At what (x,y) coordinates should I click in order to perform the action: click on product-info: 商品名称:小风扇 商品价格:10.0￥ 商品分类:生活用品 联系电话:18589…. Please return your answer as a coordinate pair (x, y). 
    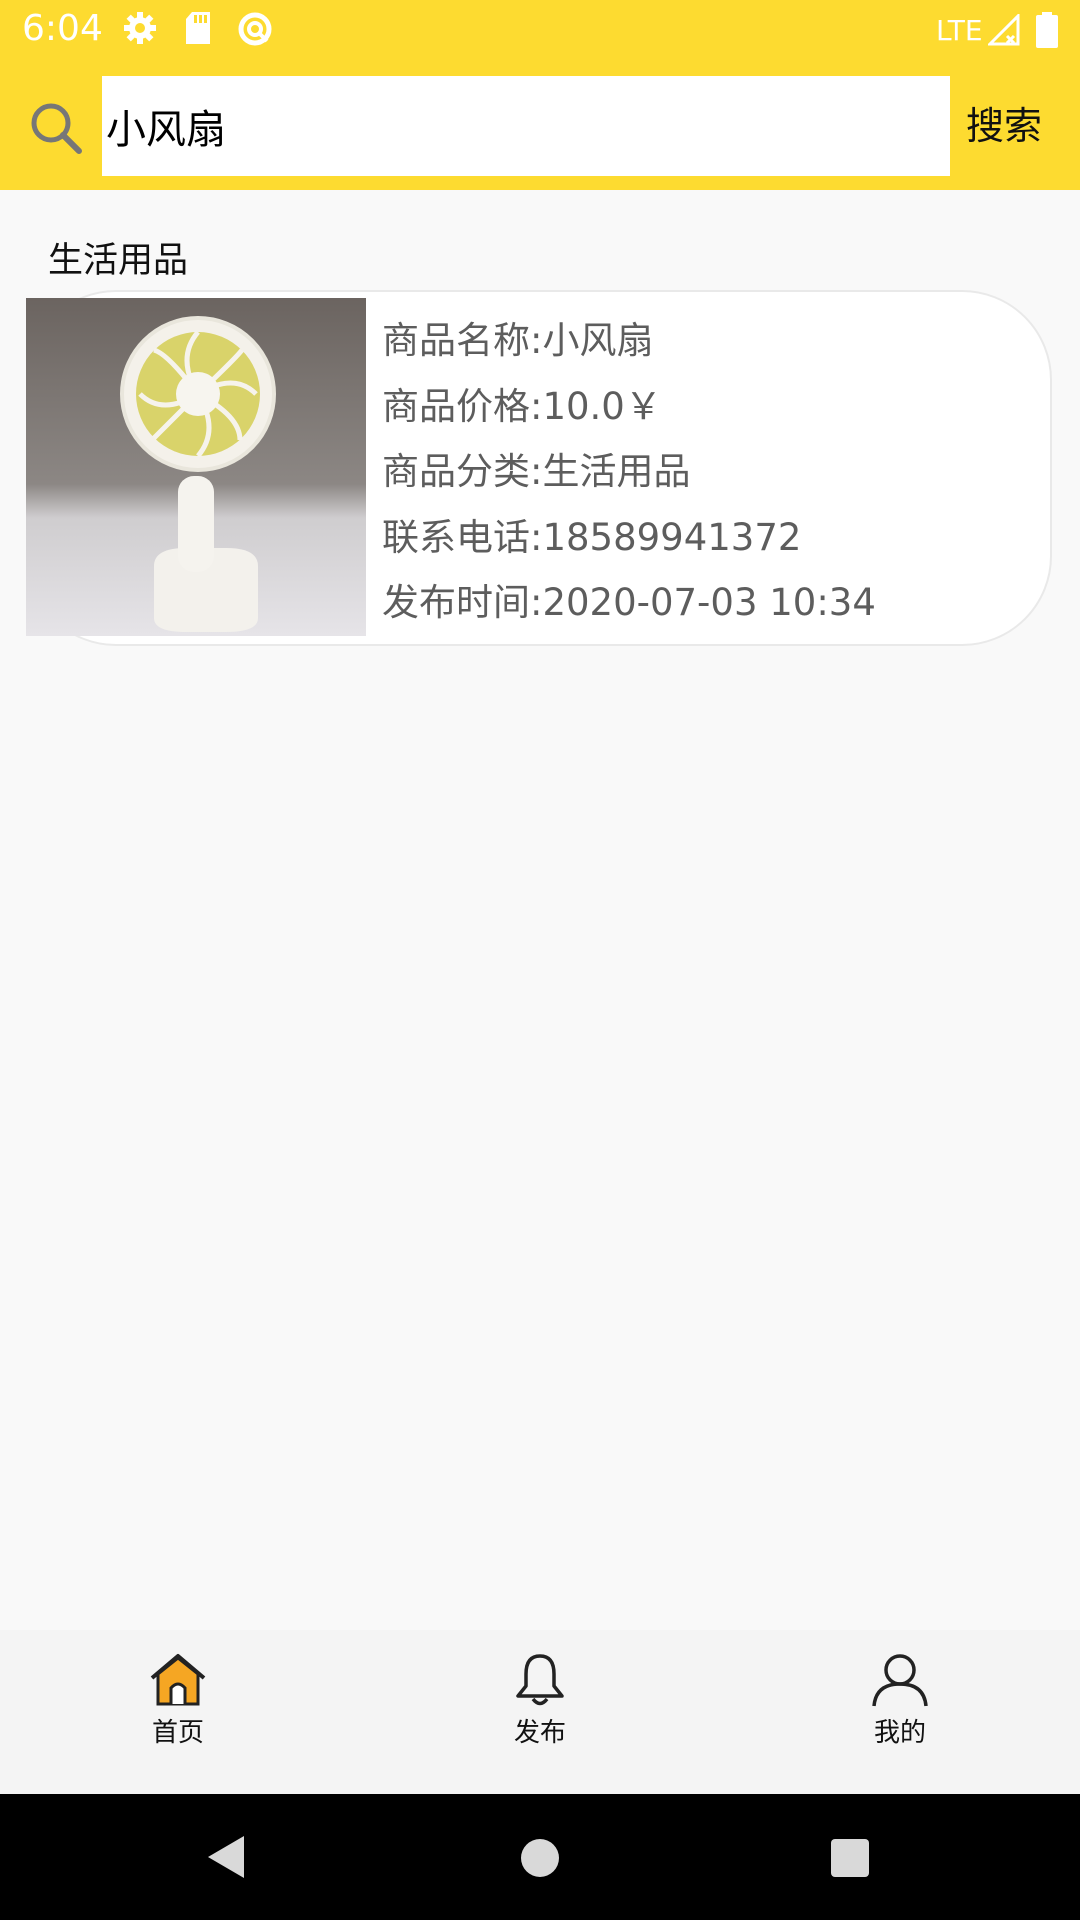
    Looking at the image, I should click on (629, 472).